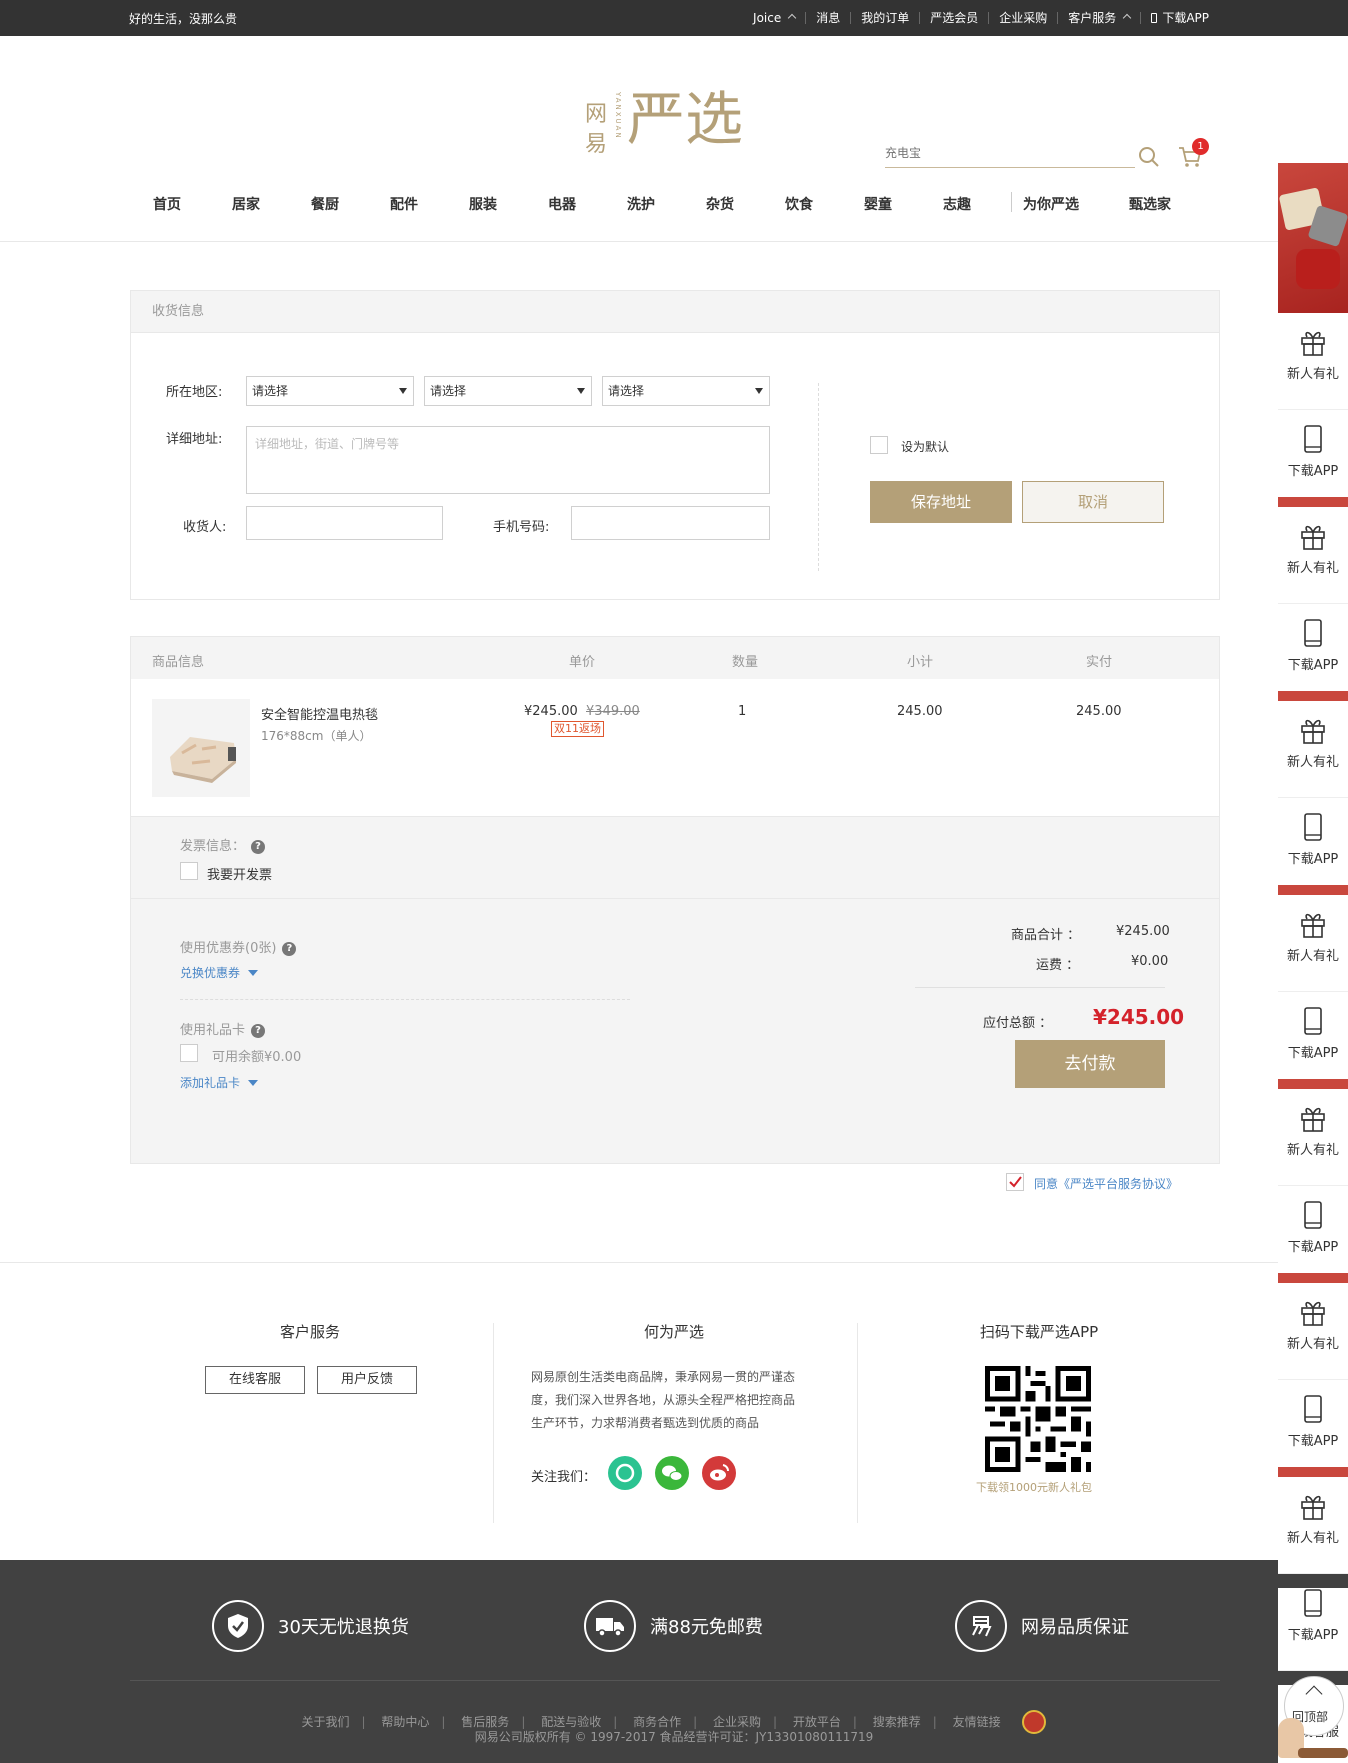 Image resolution: width=1348 pixels, height=1763 pixels. Describe the element at coordinates (483, 204) in the screenshot. I see `nav-apparel: 服装` at that location.